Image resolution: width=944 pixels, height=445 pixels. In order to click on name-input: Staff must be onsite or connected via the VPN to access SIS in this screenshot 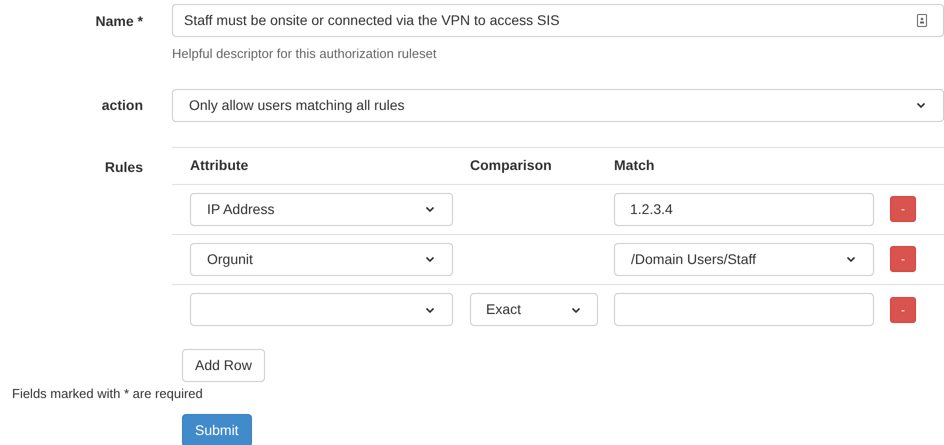, I will do `click(558, 20)`.